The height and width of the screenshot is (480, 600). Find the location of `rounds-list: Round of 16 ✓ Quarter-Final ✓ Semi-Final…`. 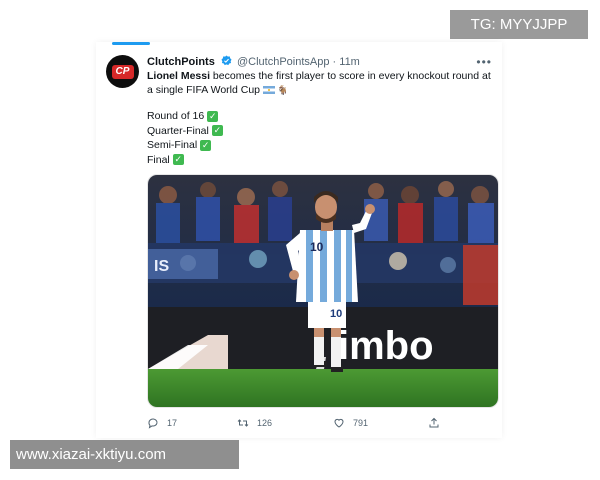

rounds-list: Round of 16 ✓ Quarter-Final ✓ Semi-Final… is located at coordinates (185, 138).